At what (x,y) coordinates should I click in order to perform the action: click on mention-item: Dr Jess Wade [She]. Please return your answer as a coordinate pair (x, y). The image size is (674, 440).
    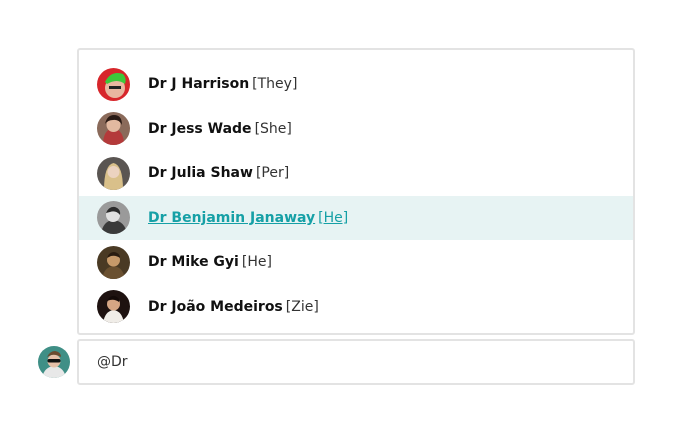
    Looking at the image, I should click on (356, 129).